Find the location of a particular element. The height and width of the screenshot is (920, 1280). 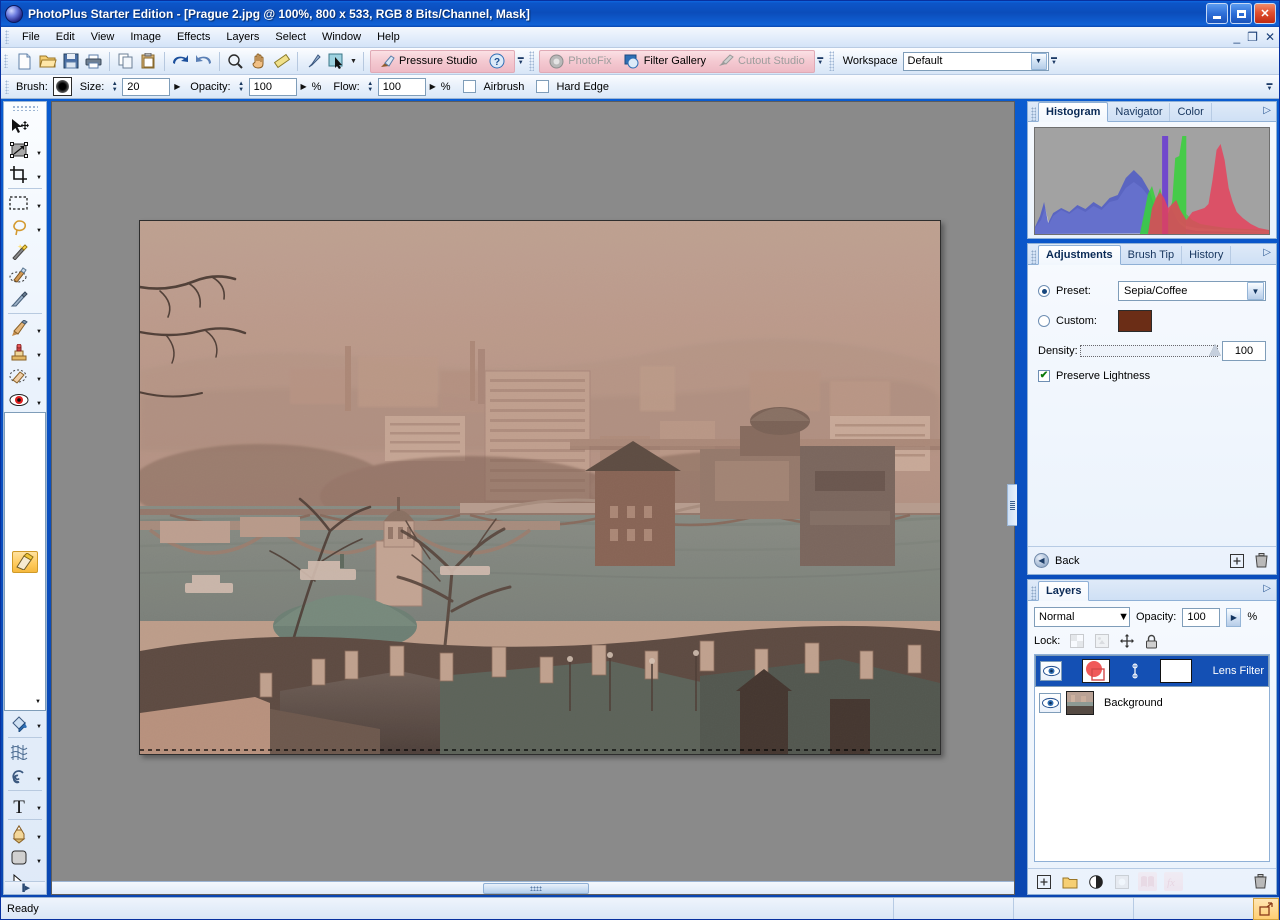

retouch-flyout-arrow-icon: ▼ is located at coordinates (39, 380).